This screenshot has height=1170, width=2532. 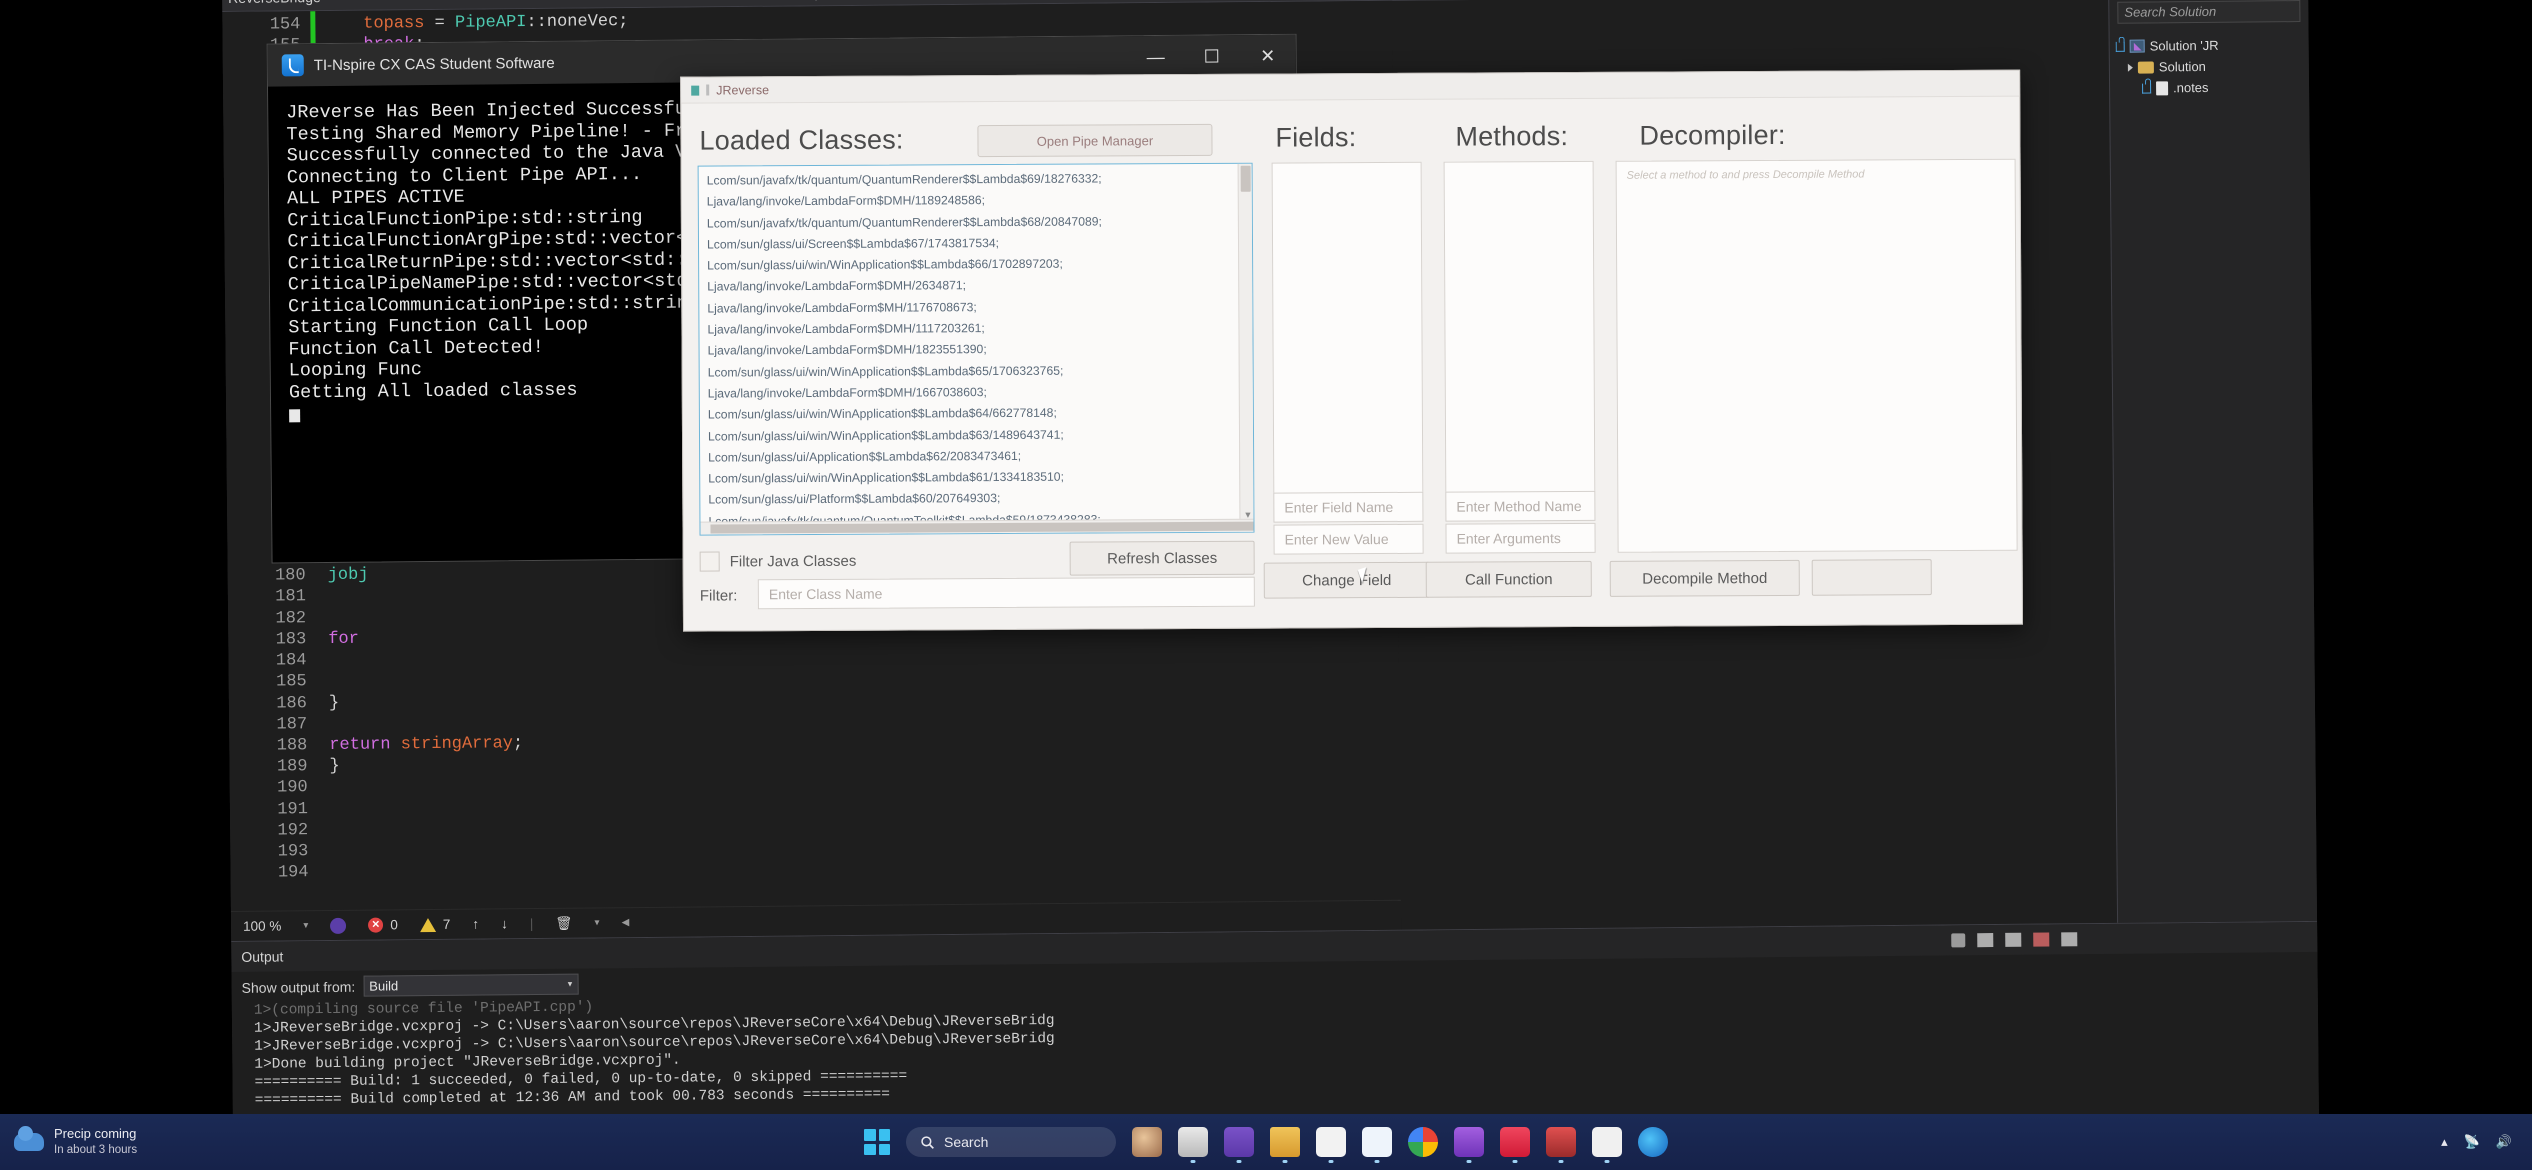 What do you see at coordinates (293, 852) in the screenshot?
I see `line-number: 193` at bounding box center [293, 852].